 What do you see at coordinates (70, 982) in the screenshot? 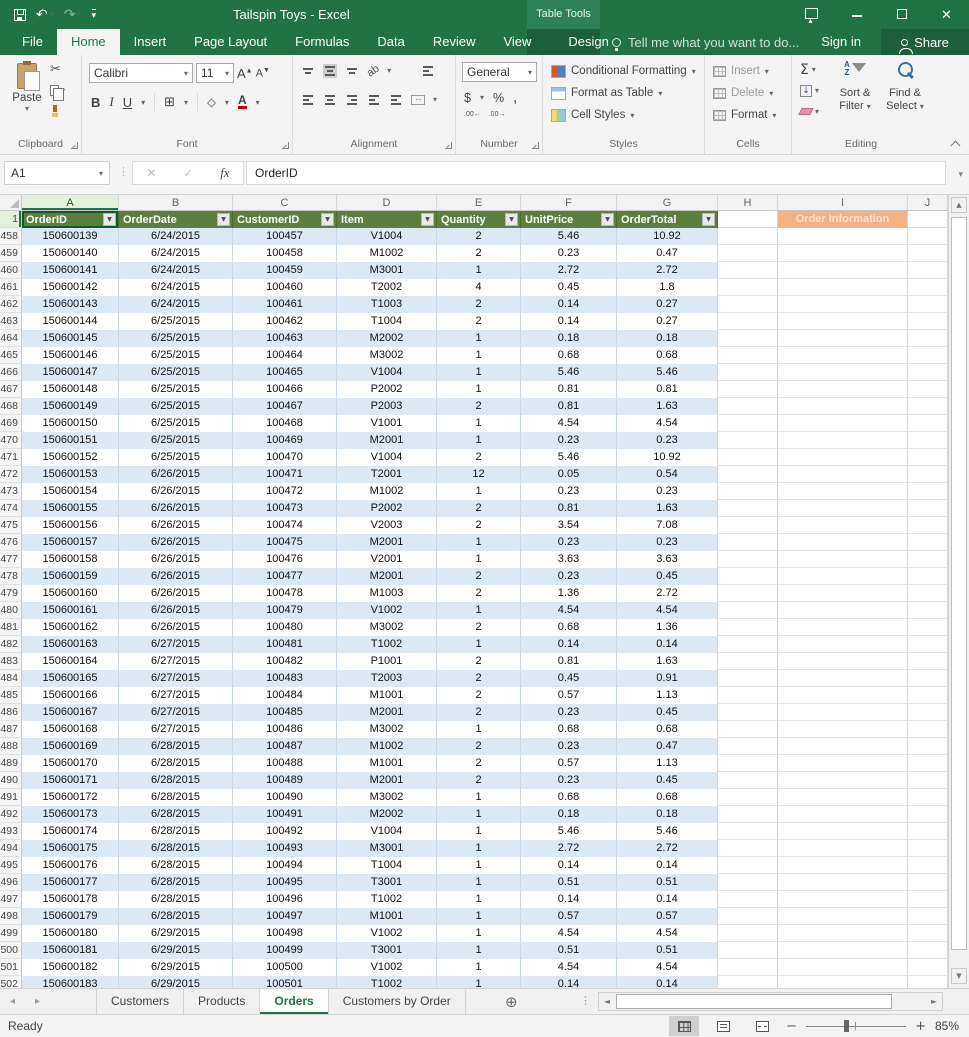
I see `cell: 150600183` at bounding box center [70, 982].